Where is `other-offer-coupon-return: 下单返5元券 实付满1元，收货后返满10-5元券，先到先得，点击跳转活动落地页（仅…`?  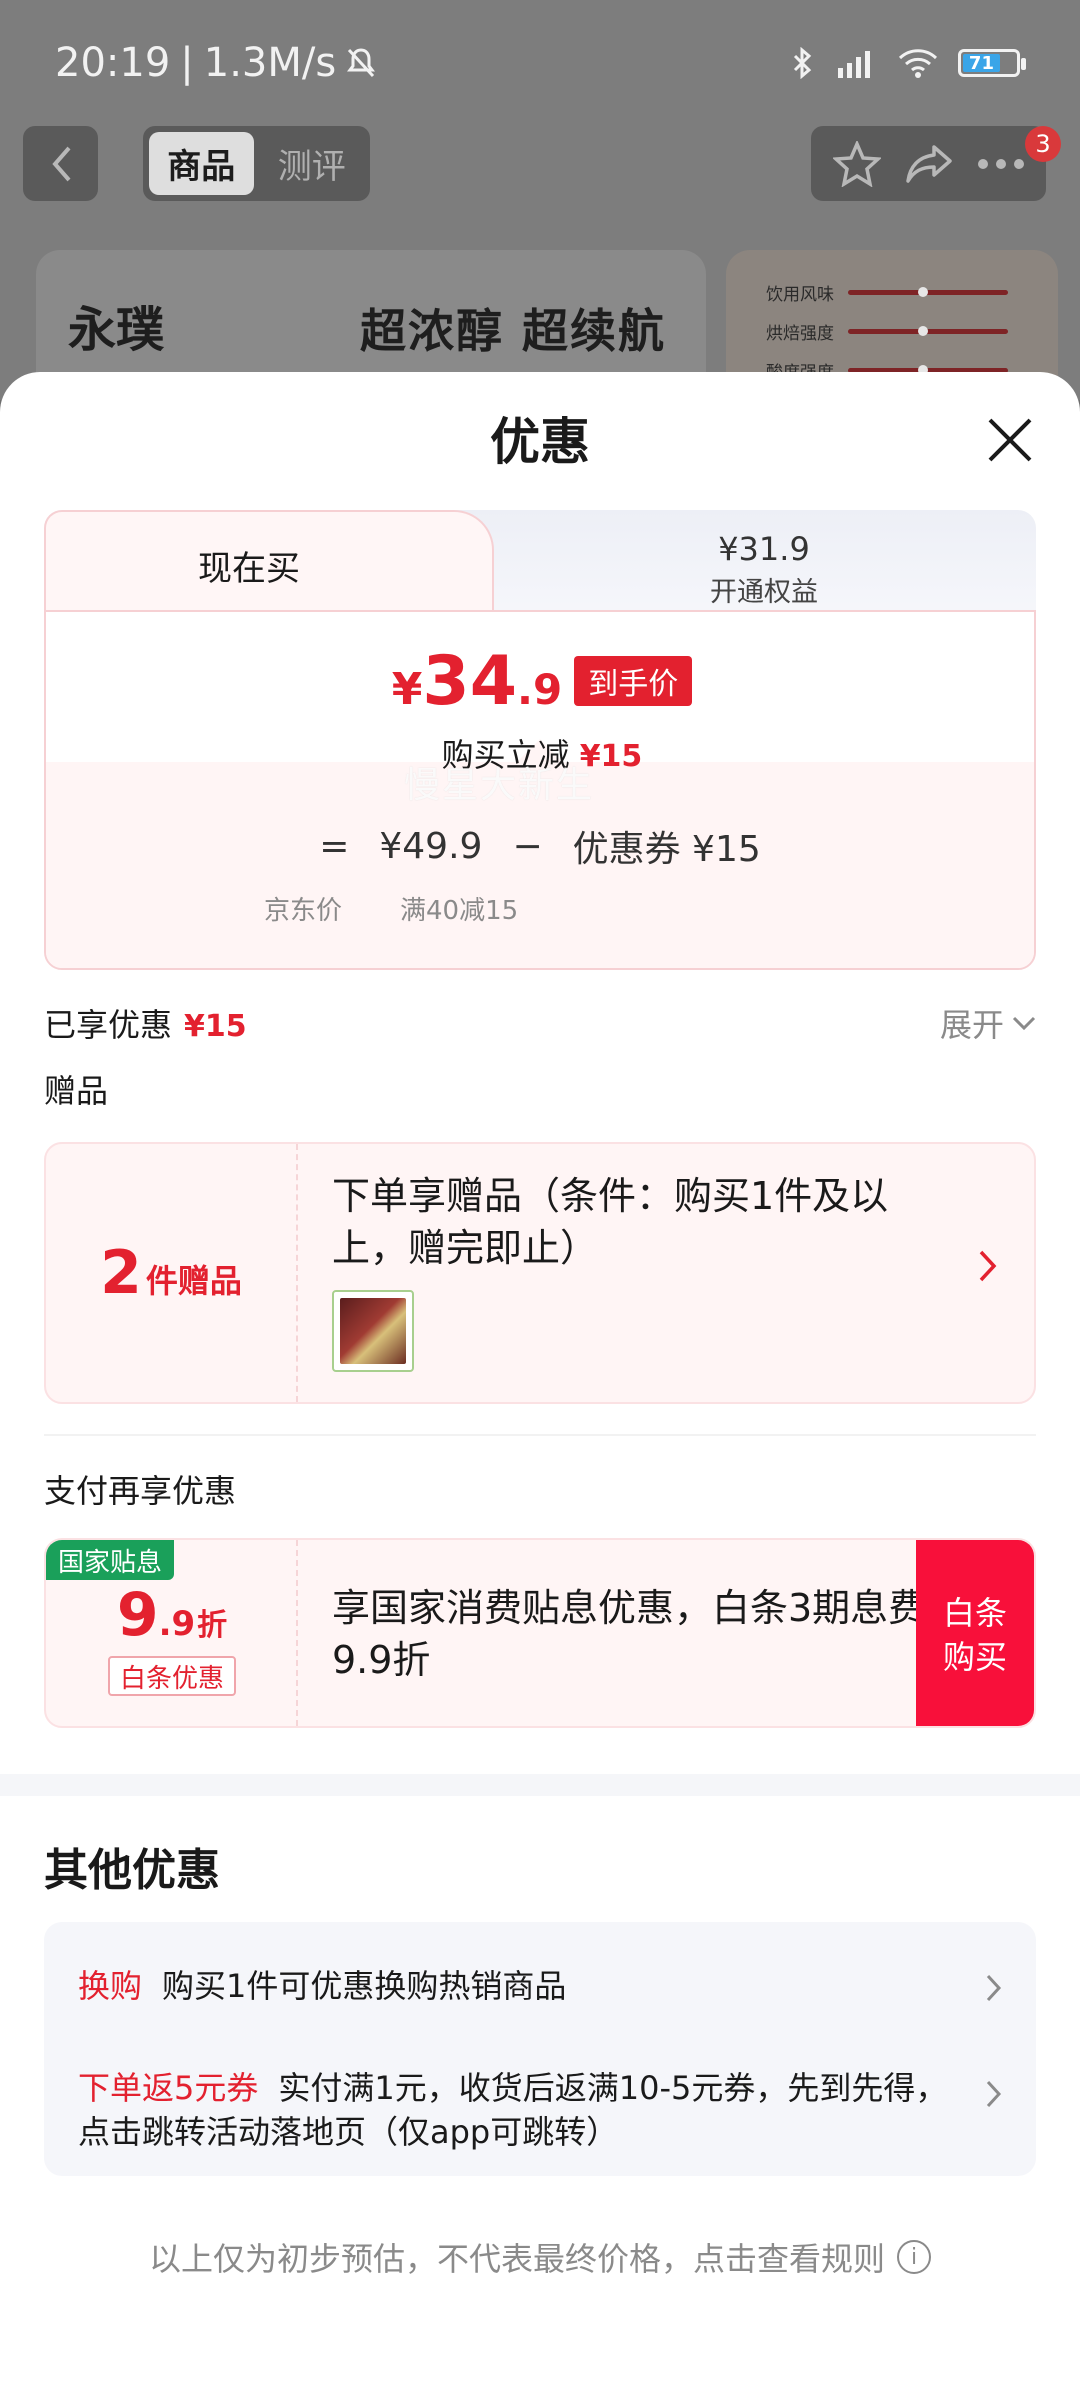 other-offer-coupon-return: 下单返5元券 实付满1元，收货后返满10-5元券，先到先得，点击跳转活动落地页（仅… is located at coordinates (518, 2110).